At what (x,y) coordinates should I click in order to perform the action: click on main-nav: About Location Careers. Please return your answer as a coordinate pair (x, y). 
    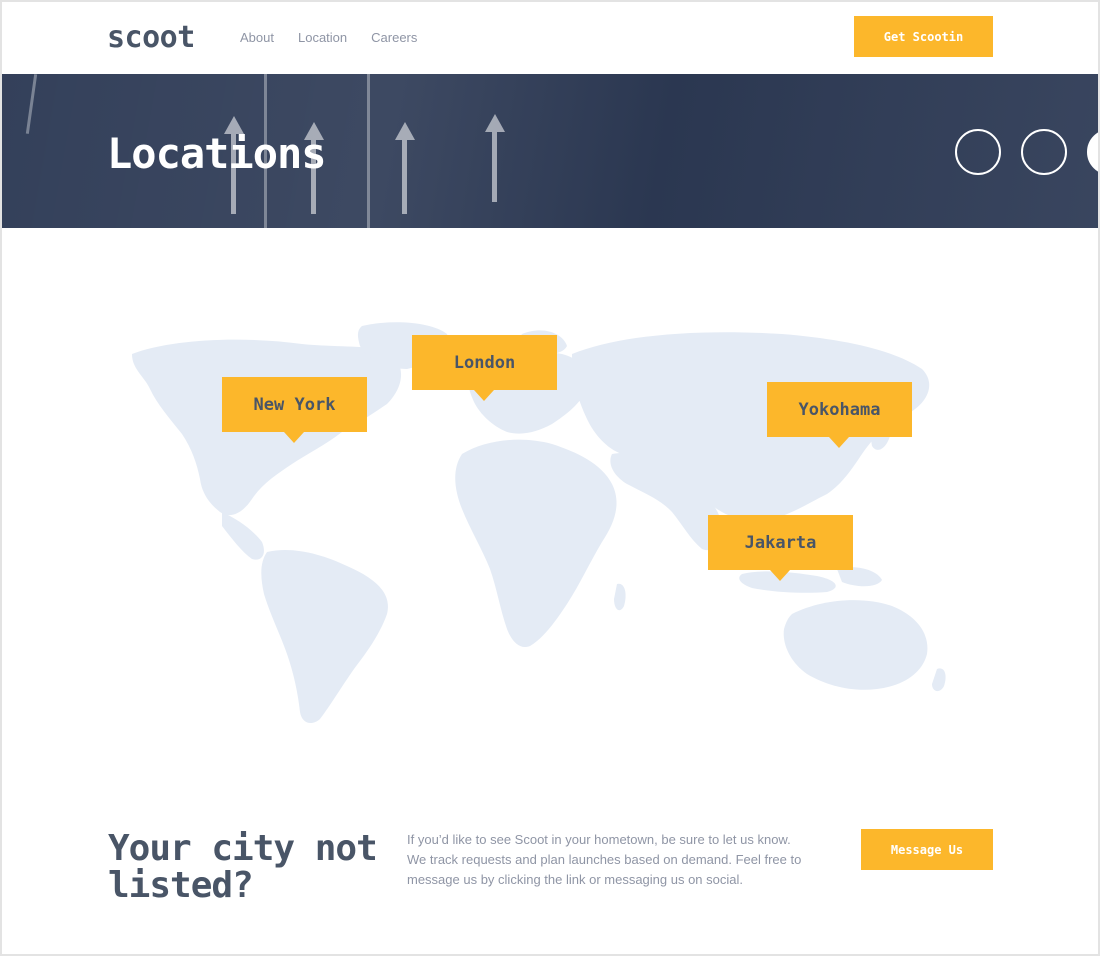
    Looking at the image, I should click on (328, 37).